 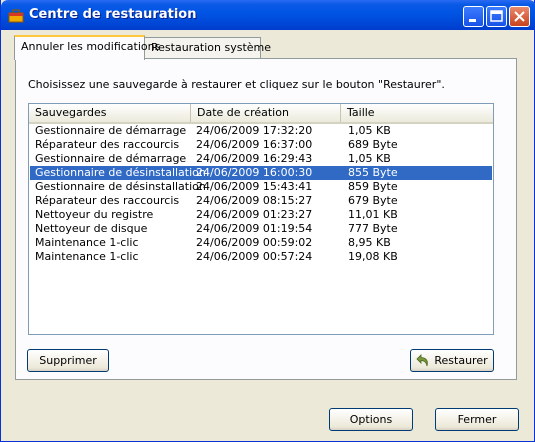 I want to click on list-header: Sauvegardes Date de création Taille, so click(x=261, y=114).